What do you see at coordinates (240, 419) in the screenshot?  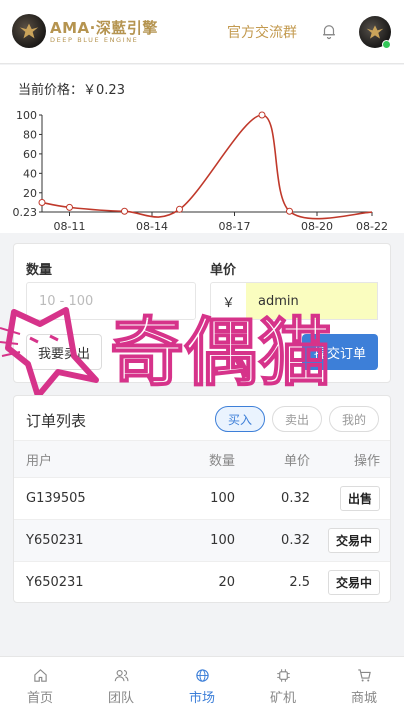 I see `tab-buy: 买入` at bounding box center [240, 419].